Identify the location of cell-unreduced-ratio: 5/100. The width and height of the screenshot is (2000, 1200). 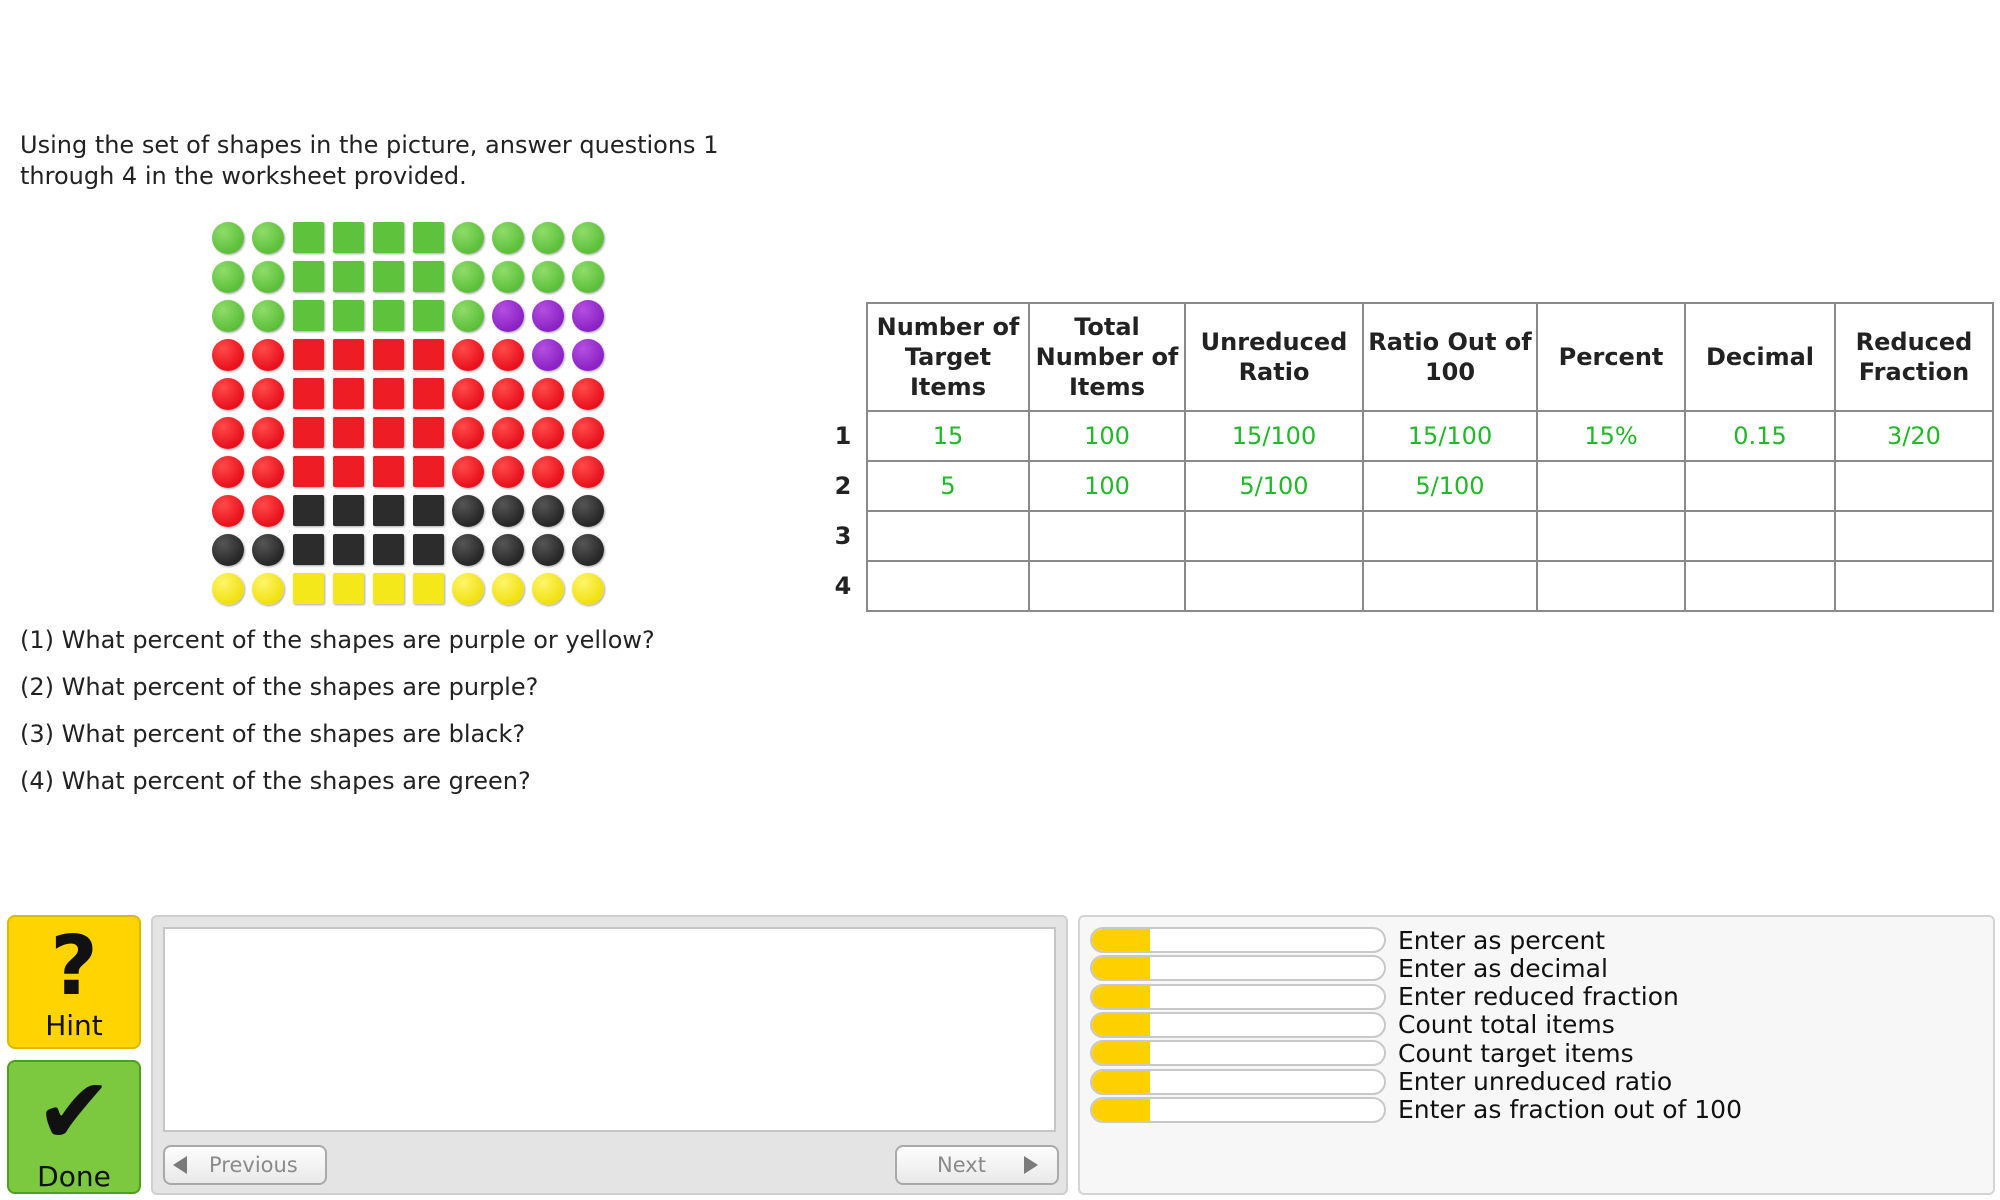
(1274, 486).